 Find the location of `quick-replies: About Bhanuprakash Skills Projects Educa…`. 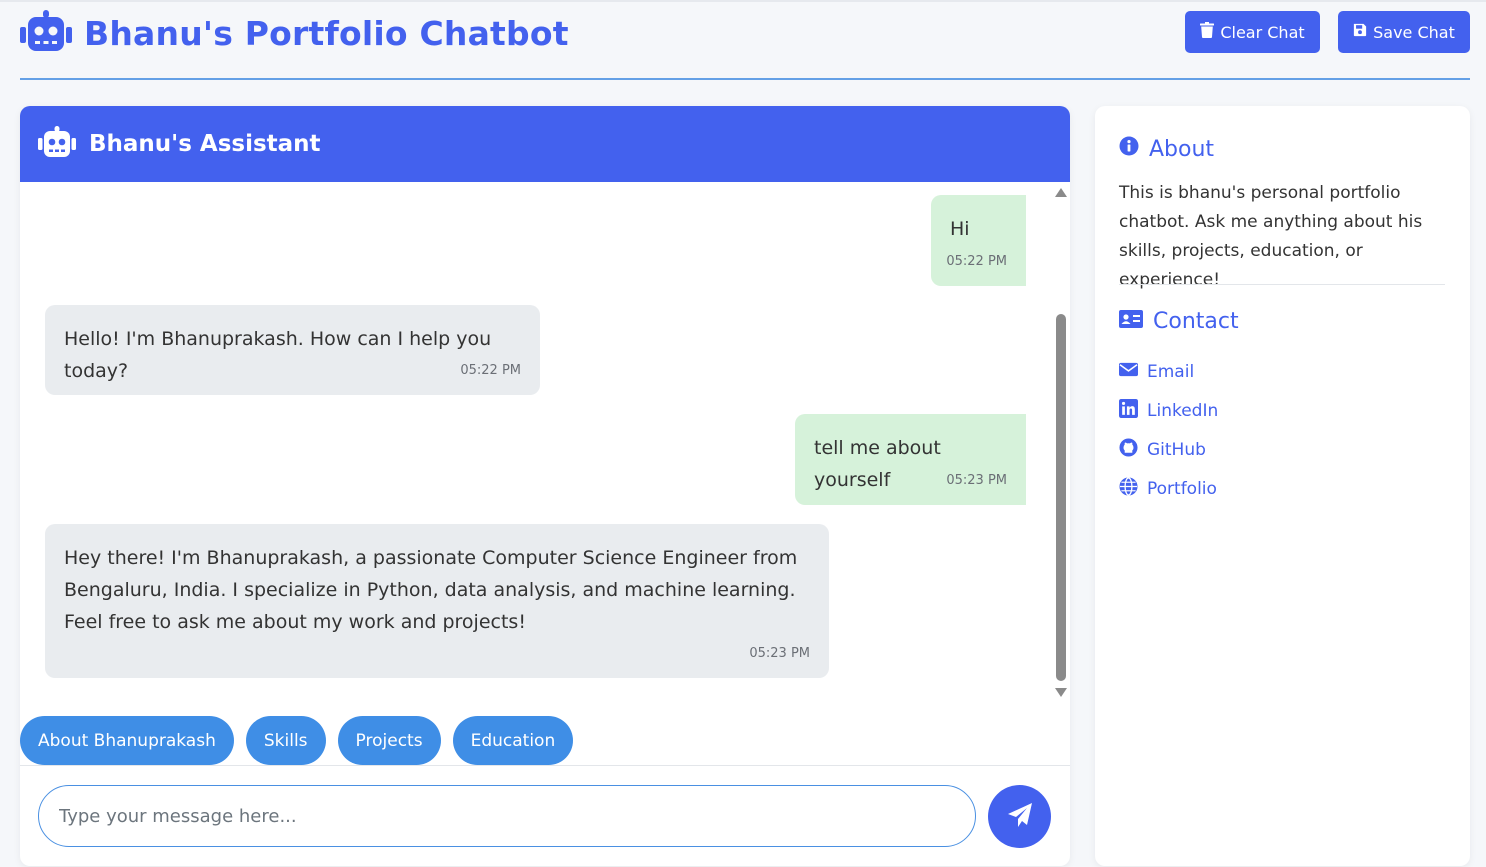

quick-replies: About Bhanuprakash Skills Projects Educa… is located at coordinates (297, 740).